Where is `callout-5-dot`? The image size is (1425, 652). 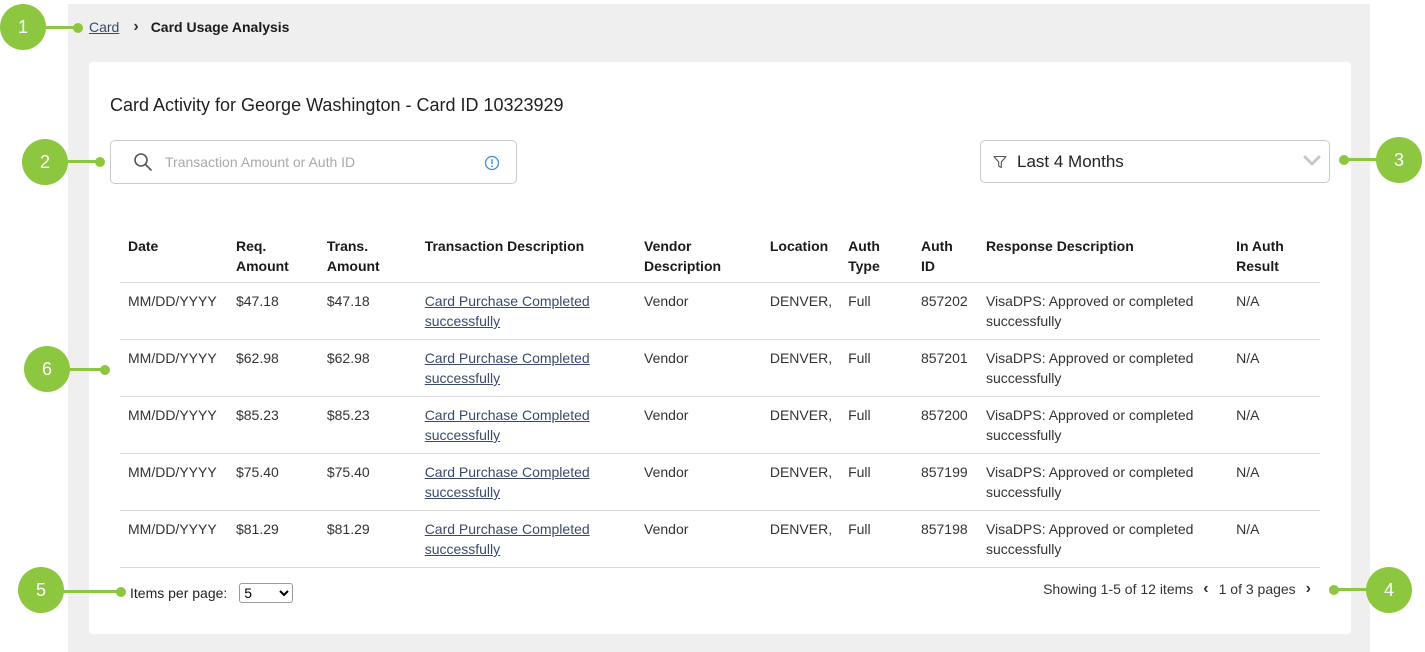 callout-5-dot is located at coordinates (121, 592).